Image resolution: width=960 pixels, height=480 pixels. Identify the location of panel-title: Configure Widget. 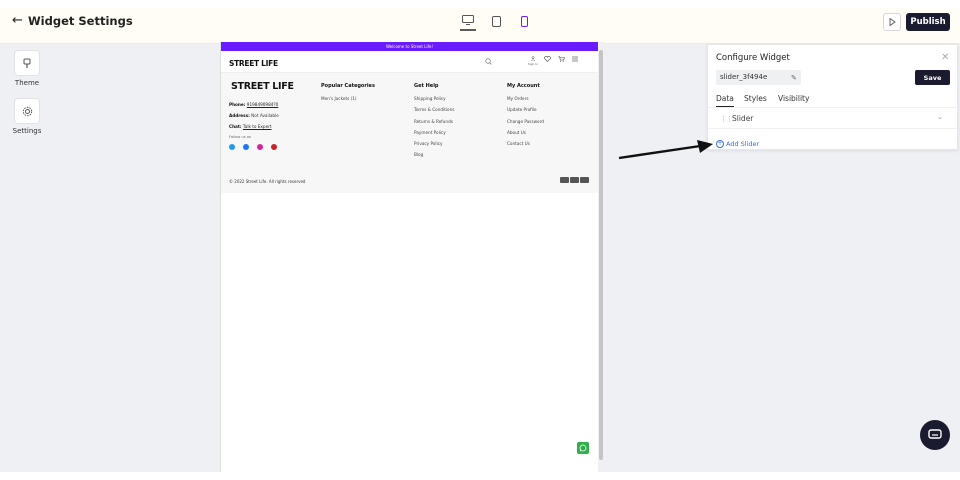
(753, 58).